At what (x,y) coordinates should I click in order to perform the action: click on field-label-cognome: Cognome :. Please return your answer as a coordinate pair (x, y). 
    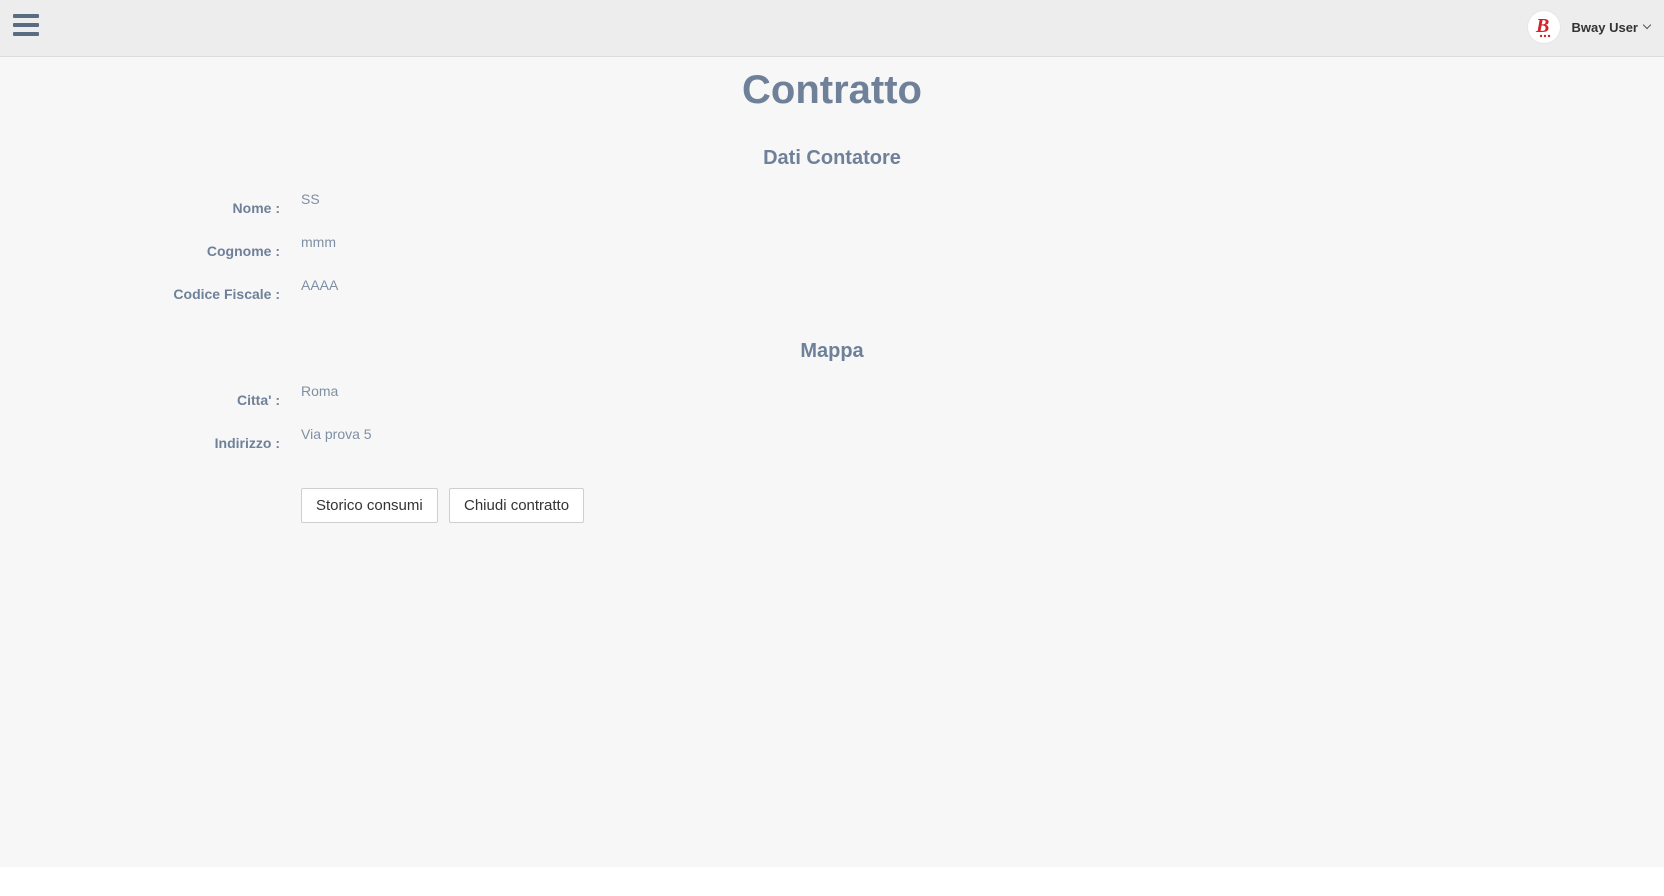
    Looking at the image, I should click on (243, 251).